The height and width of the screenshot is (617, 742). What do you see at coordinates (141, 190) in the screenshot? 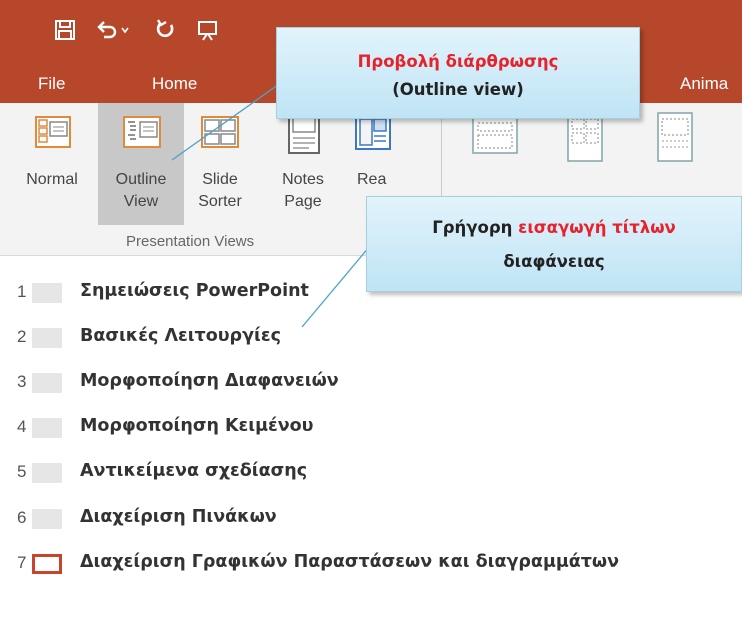
I see `outline-view-label: Outline View` at bounding box center [141, 190].